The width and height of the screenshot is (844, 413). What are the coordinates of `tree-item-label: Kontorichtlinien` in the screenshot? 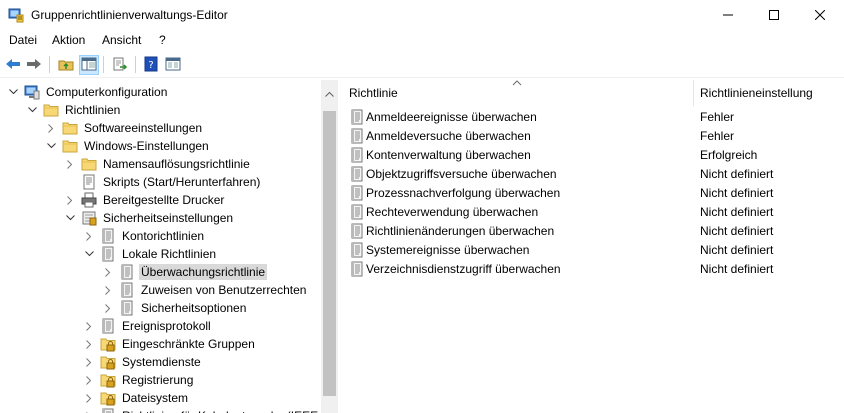 It's located at (163, 236).